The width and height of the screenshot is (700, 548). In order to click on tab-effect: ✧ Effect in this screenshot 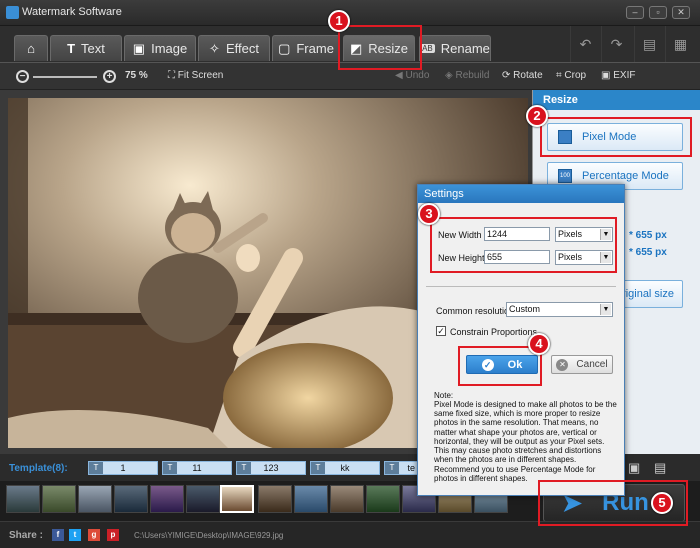, I will do `click(234, 48)`.